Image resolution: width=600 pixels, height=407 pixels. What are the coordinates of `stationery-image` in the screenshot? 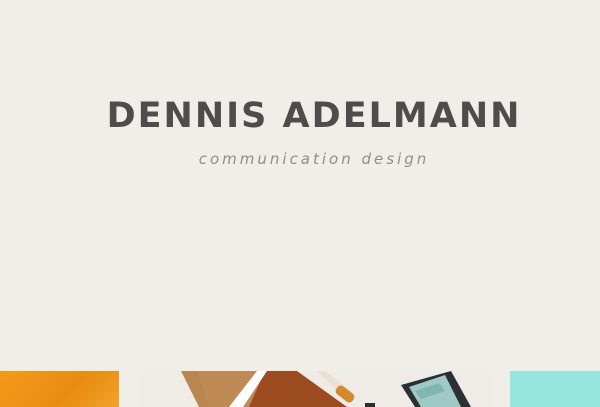 It's located at (326, 389).